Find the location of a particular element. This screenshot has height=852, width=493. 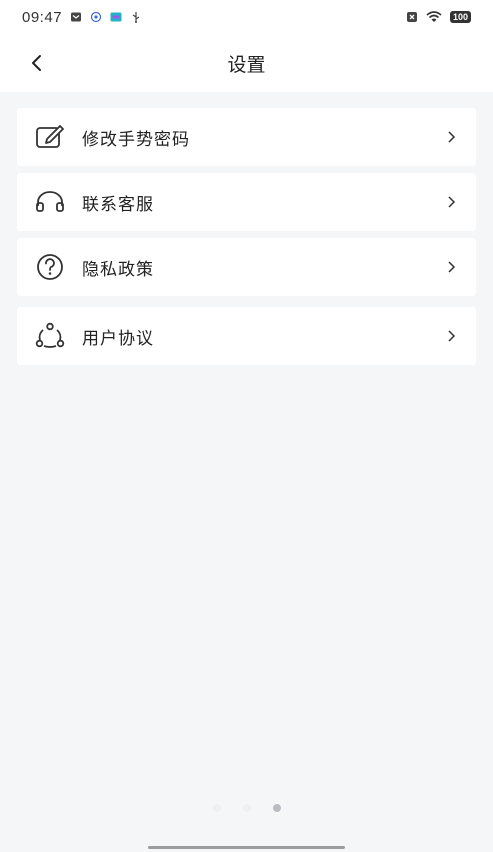

status-bar: 09:47 100 is located at coordinates (246, 17).